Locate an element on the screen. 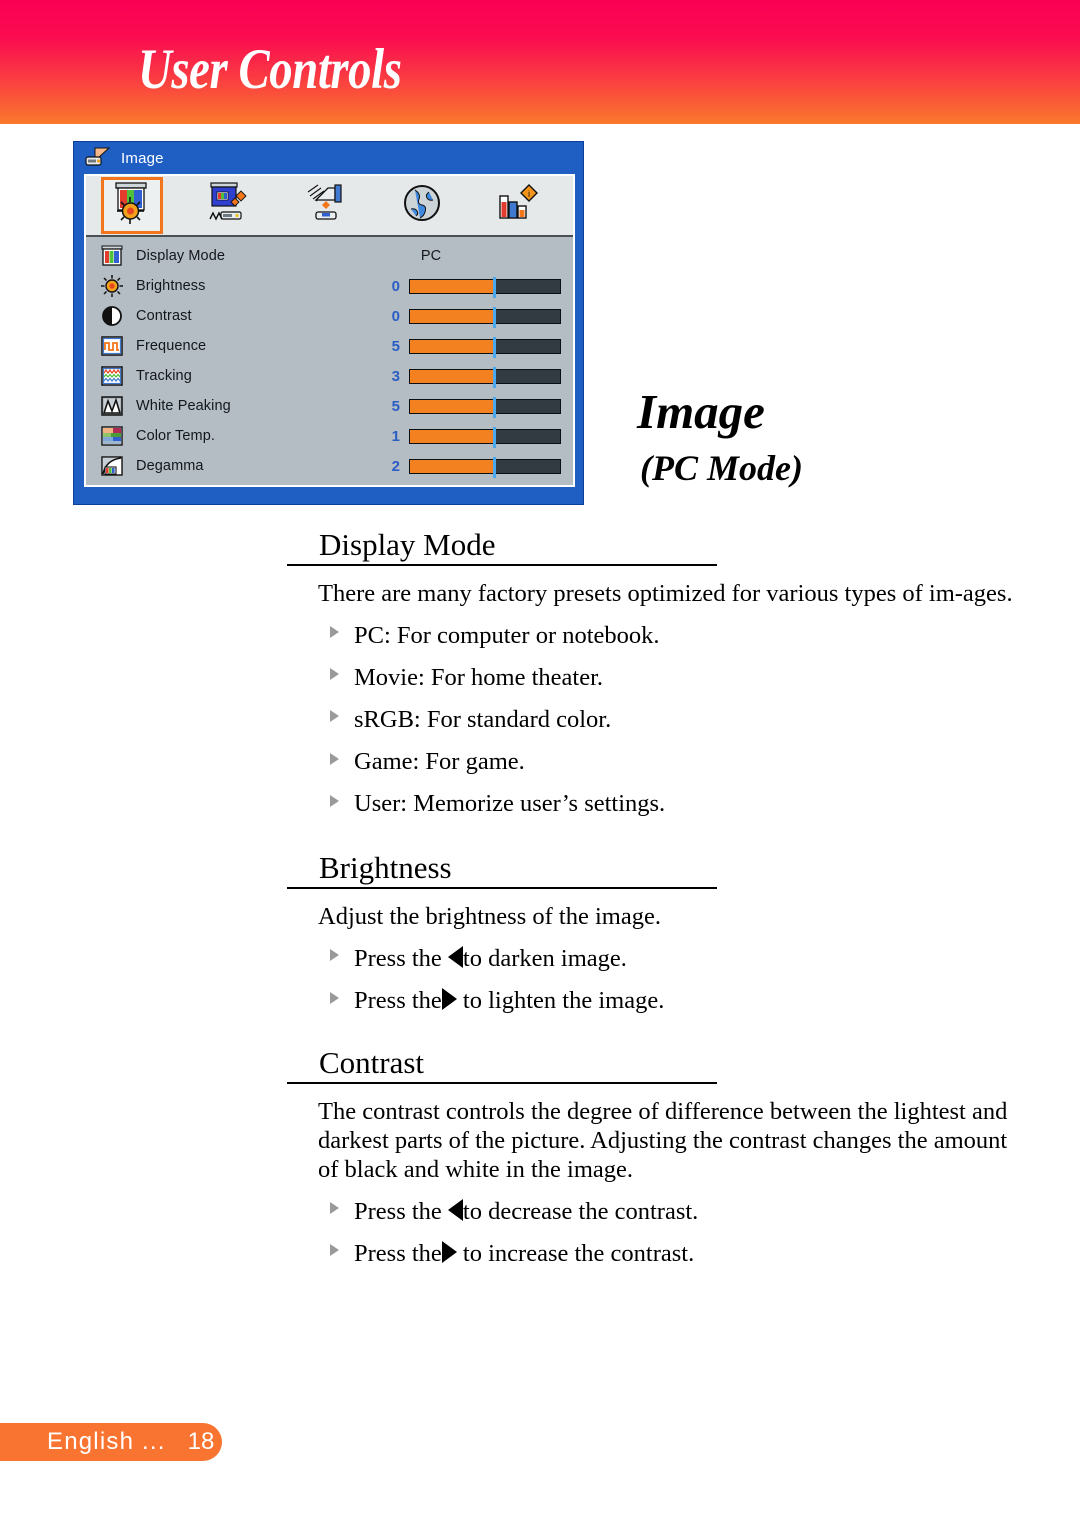 Image resolution: width=1080 pixels, height=1532 pixels. osd-tab-computer is located at coordinates (230, 205).